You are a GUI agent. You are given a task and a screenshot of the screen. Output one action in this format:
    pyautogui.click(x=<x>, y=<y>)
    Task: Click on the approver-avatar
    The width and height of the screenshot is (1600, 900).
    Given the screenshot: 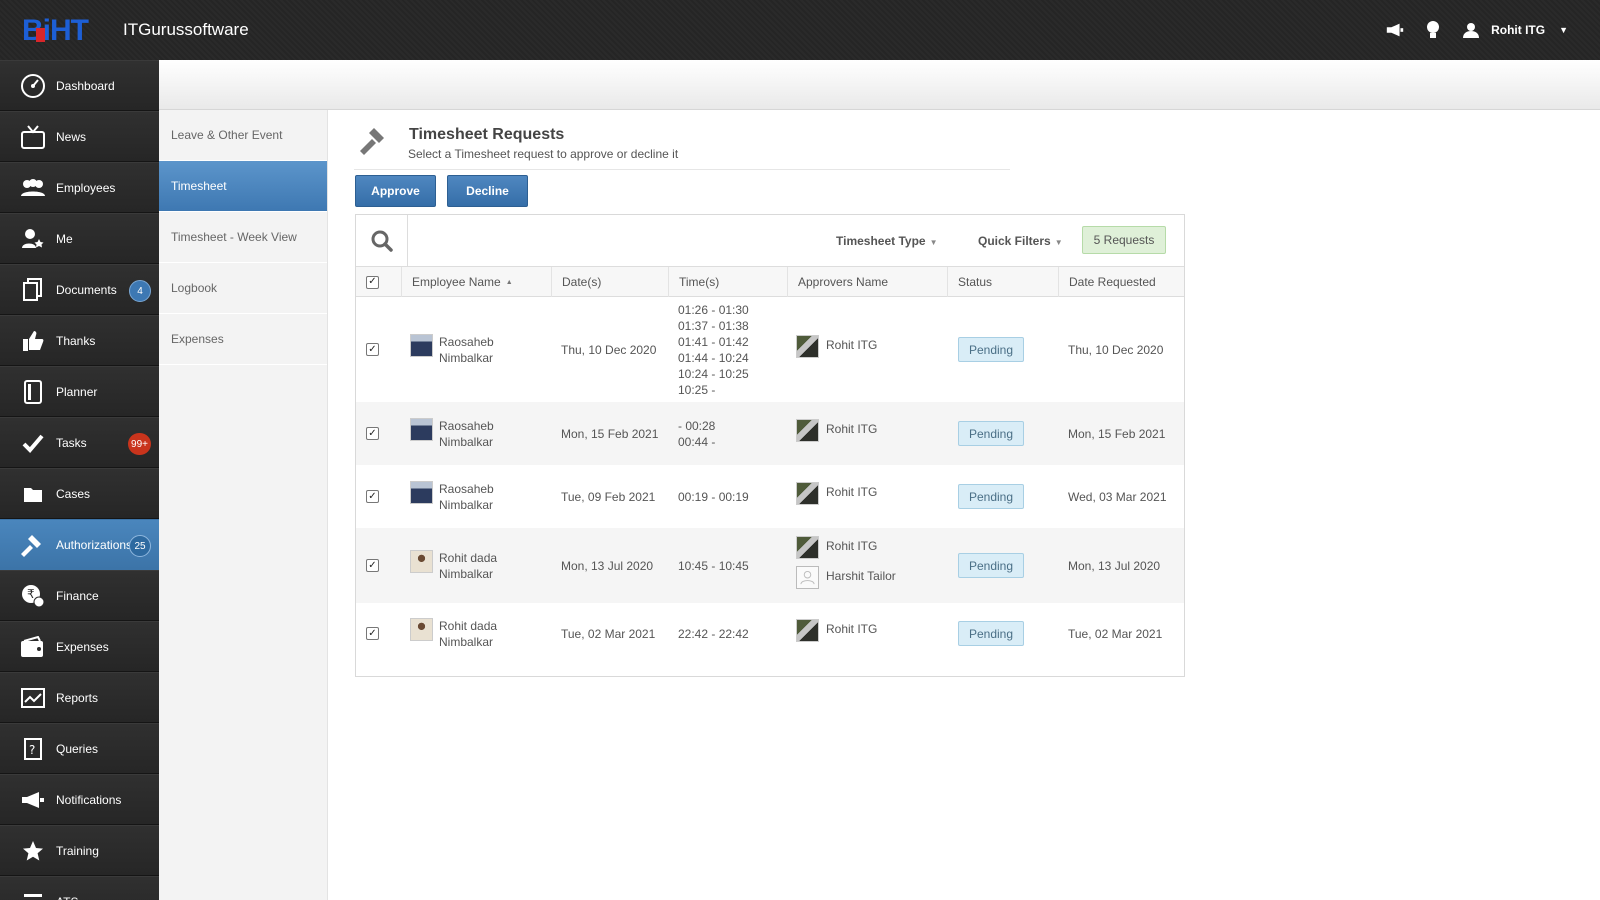 What is the action you would take?
    pyautogui.click(x=807, y=493)
    